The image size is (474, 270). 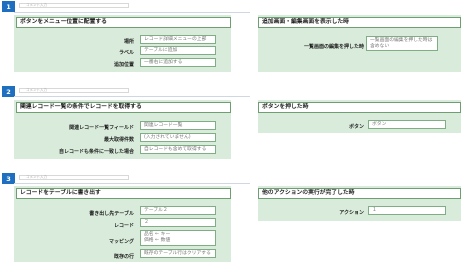 What do you see at coordinates (359, 193) in the screenshot?
I see `trigger-title-3: 他のアクションの実行が完了した時` at bounding box center [359, 193].